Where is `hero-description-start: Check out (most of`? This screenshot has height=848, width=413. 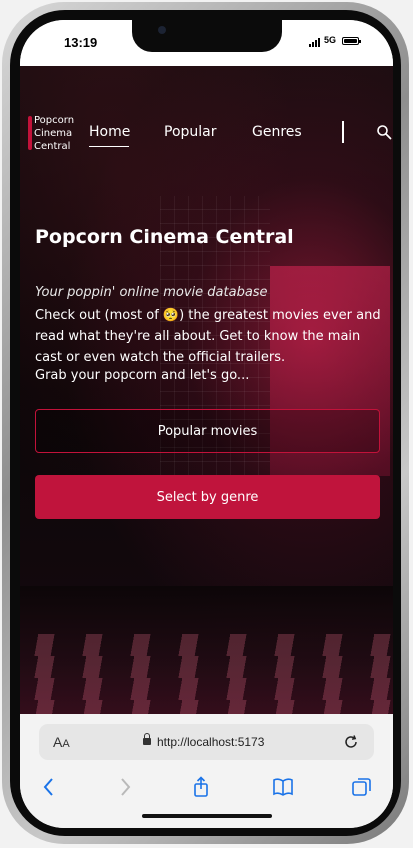 hero-description-start: Check out (most of is located at coordinates (99, 315).